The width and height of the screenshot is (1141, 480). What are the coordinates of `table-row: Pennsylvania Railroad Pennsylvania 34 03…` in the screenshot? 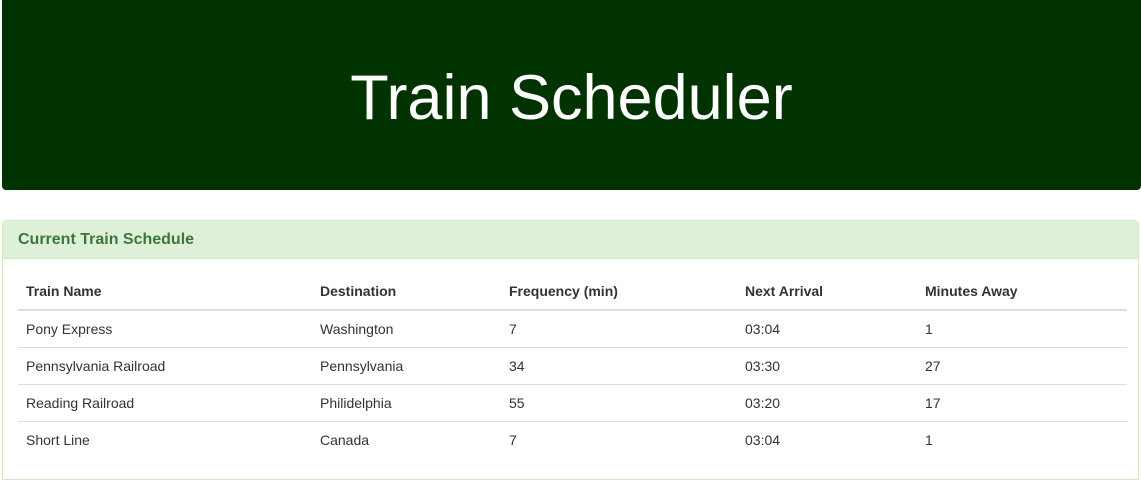 It's located at (572, 365).